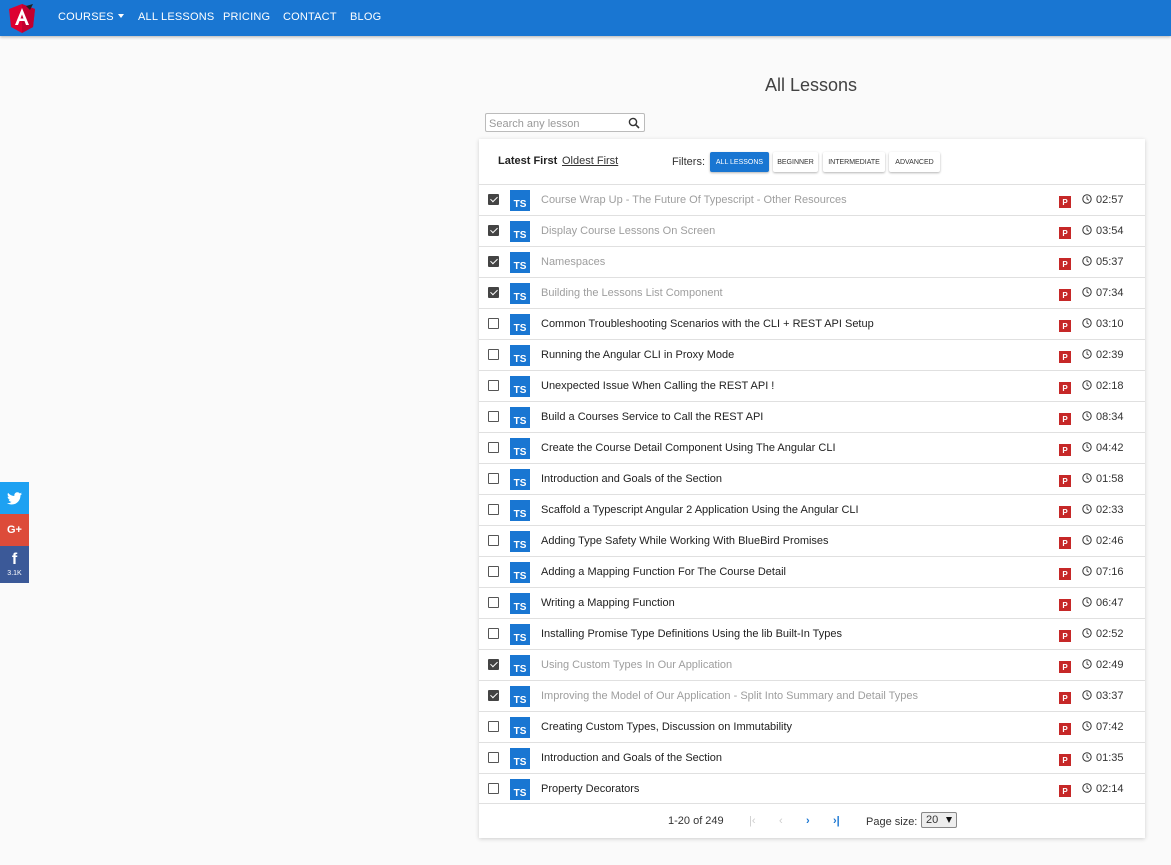 The width and height of the screenshot is (1171, 865). What do you see at coordinates (812, 230) in the screenshot?
I see `lesson-row: TS Display Course Lessons On Screen P 03:54` at bounding box center [812, 230].